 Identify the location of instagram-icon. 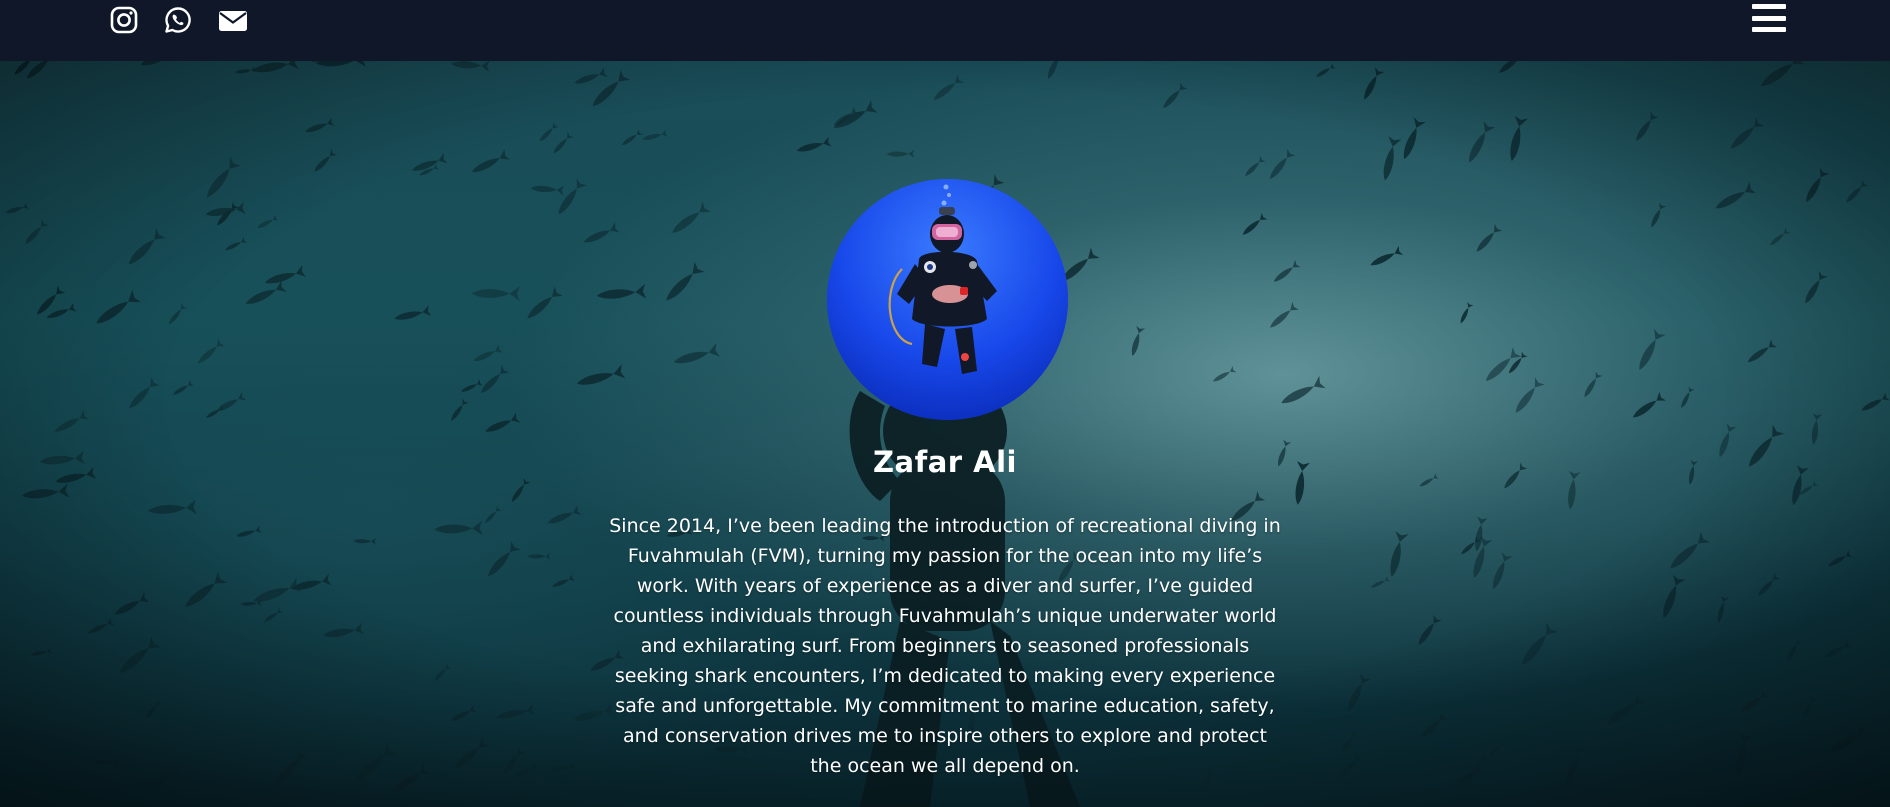
(124, 20).